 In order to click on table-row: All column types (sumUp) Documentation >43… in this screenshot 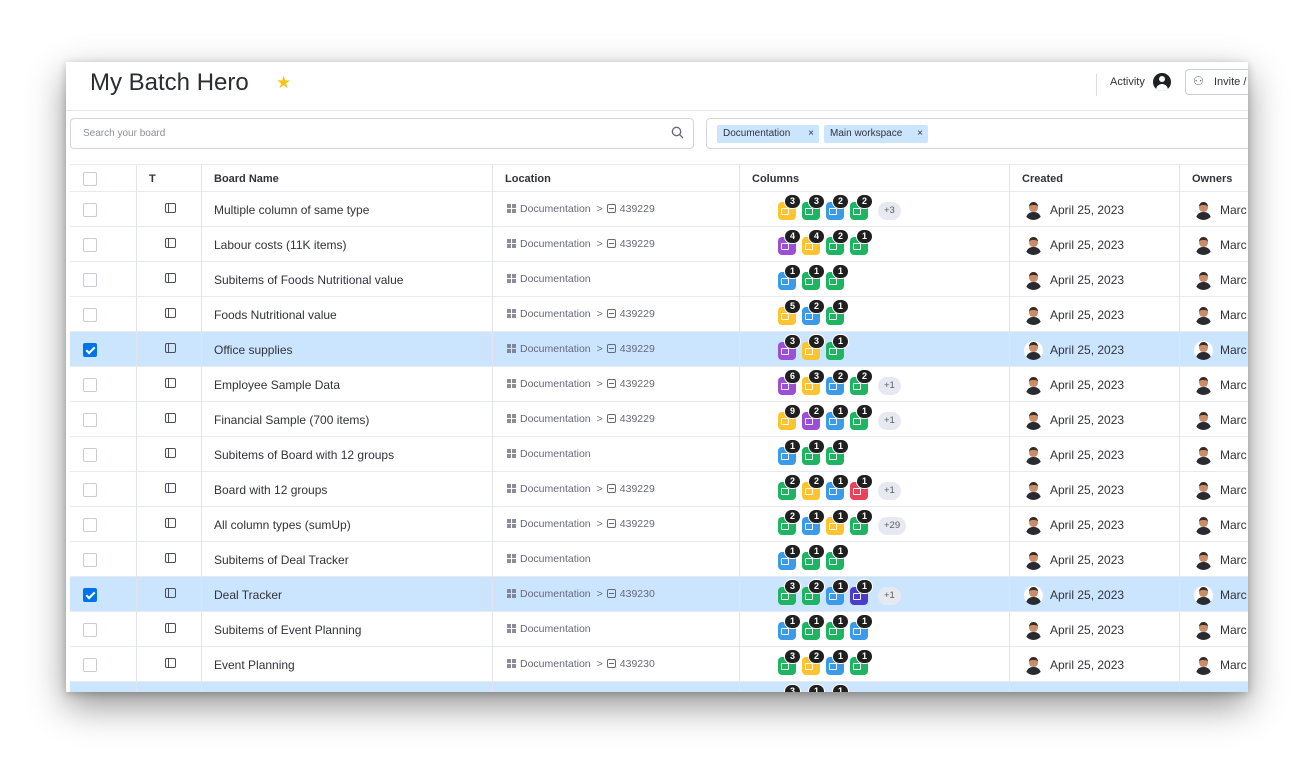, I will do `click(659, 524)`.